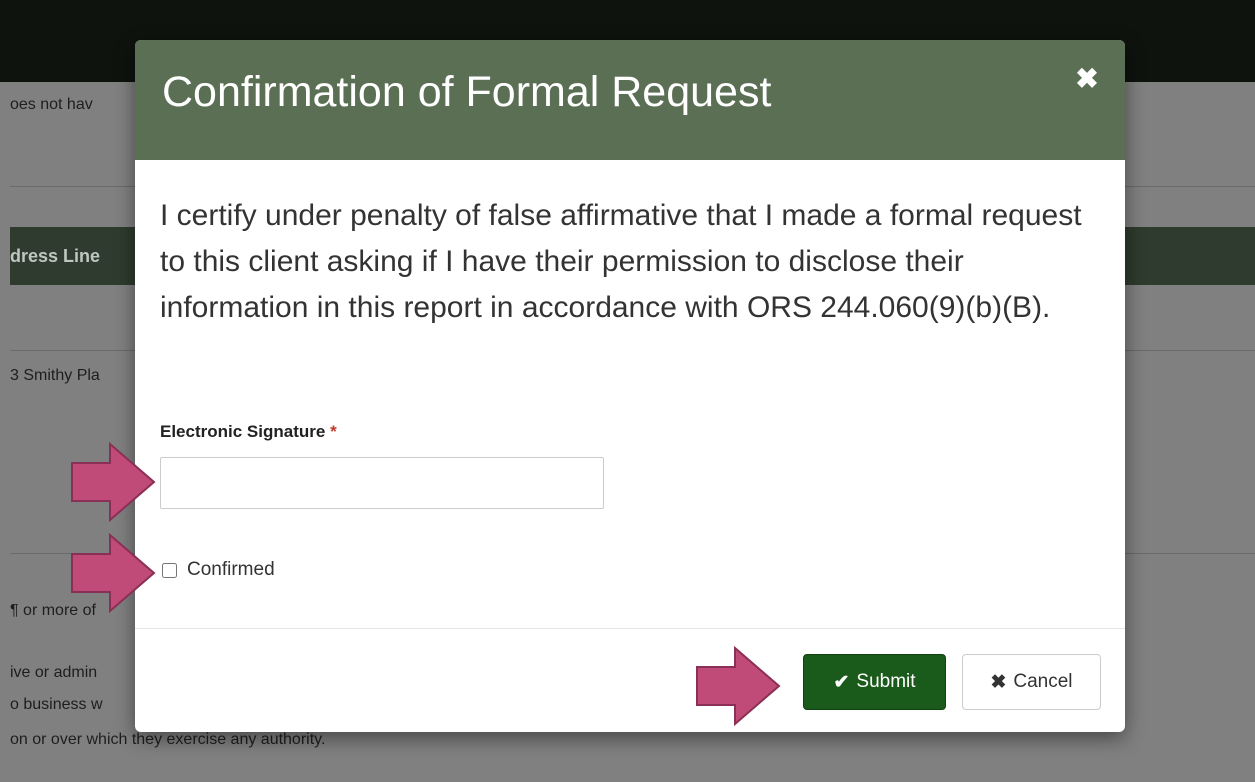 This screenshot has height=782, width=1255. What do you see at coordinates (56, 704) in the screenshot?
I see `background-text: o business w` at bounding box center [56, 704].